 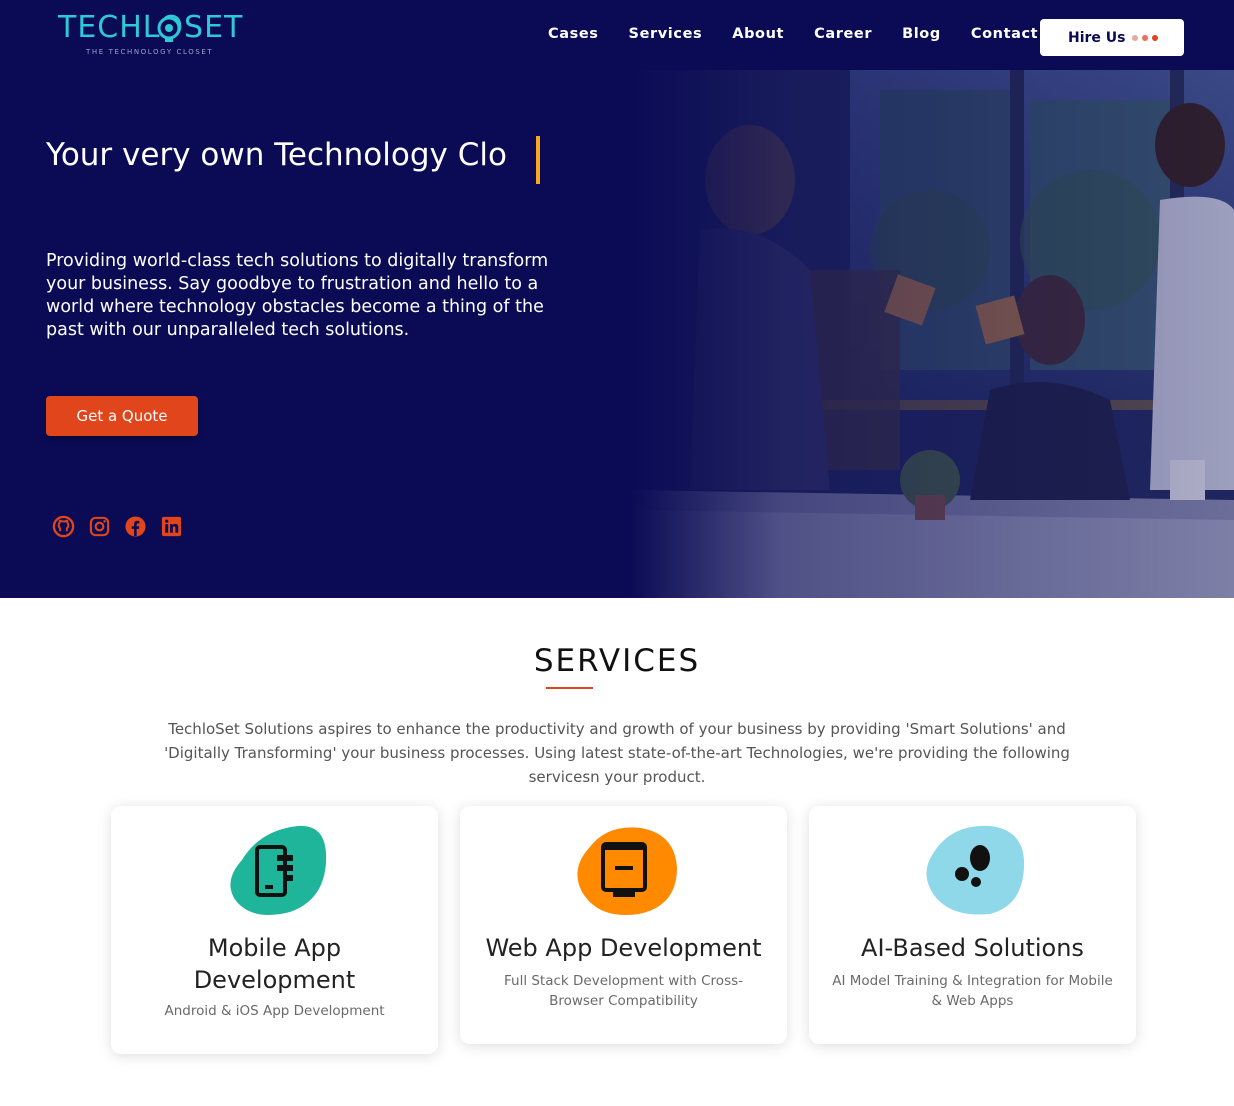 What do you see at coordinates (135, 526) in the screenshot?
I see `facebook-icon` at bounding box center [135, 526].